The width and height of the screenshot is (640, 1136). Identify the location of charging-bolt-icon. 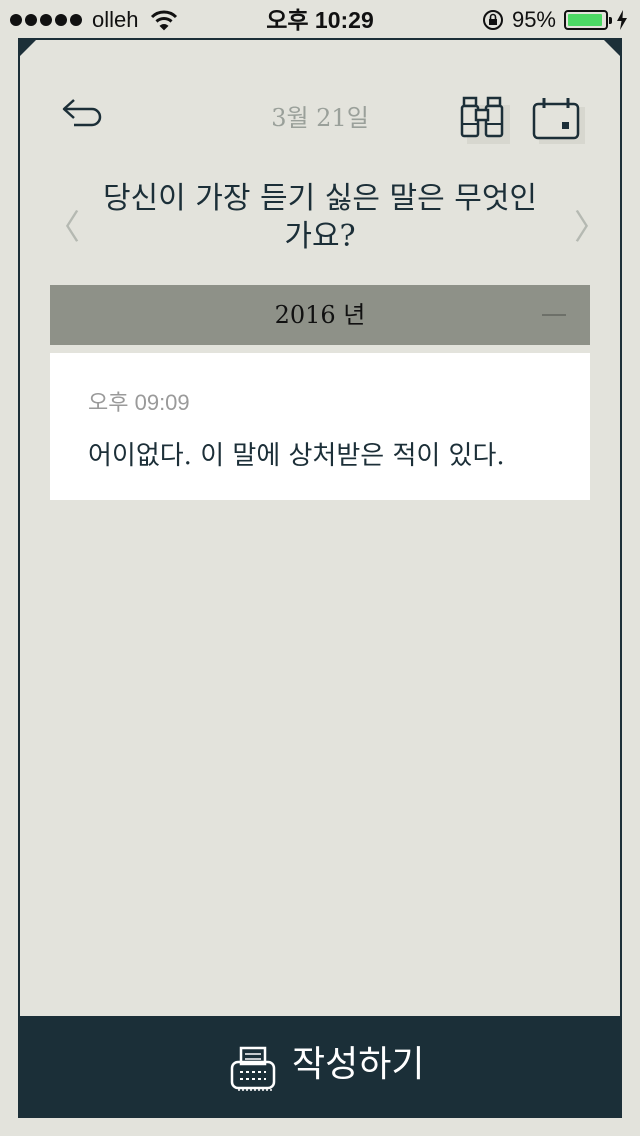
(622, 20).